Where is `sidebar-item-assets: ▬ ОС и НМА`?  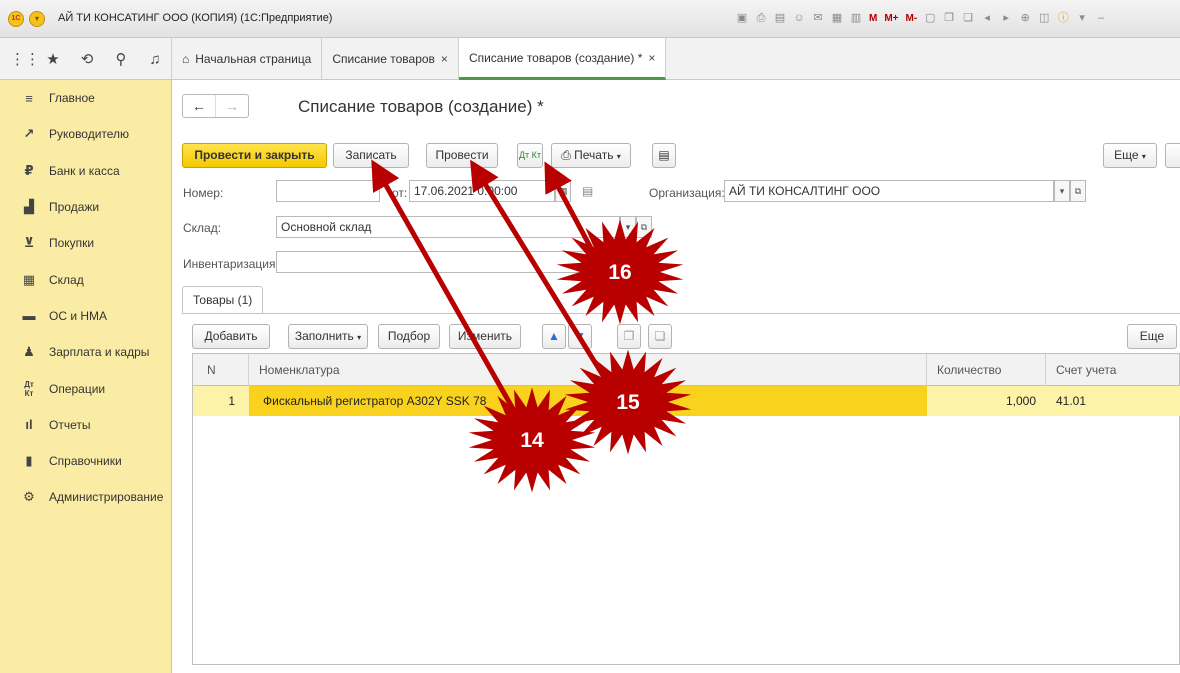
sidebar-item-assets: ▬ ОС и НМА is located at coordinates (85, 316).